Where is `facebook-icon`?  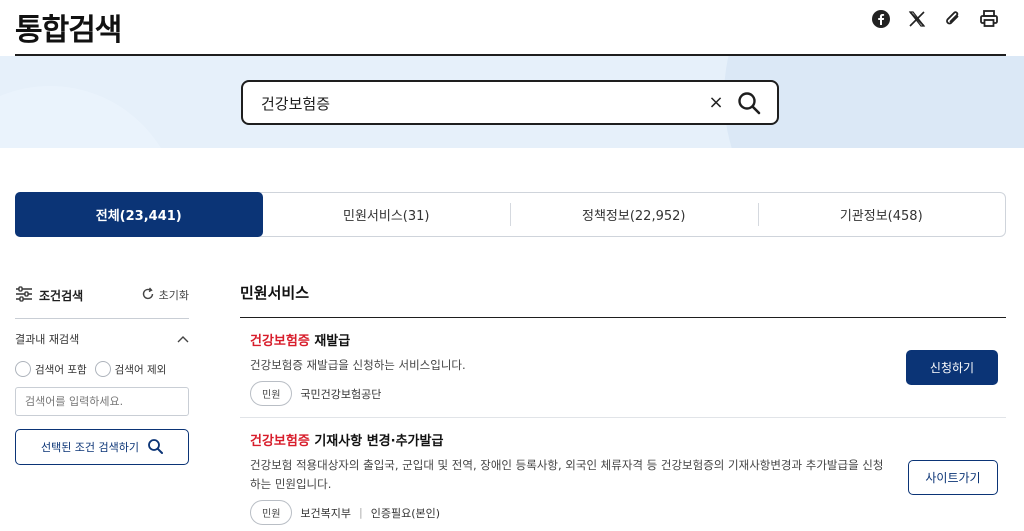
facebook-icon is located at coordinates (881, 19).